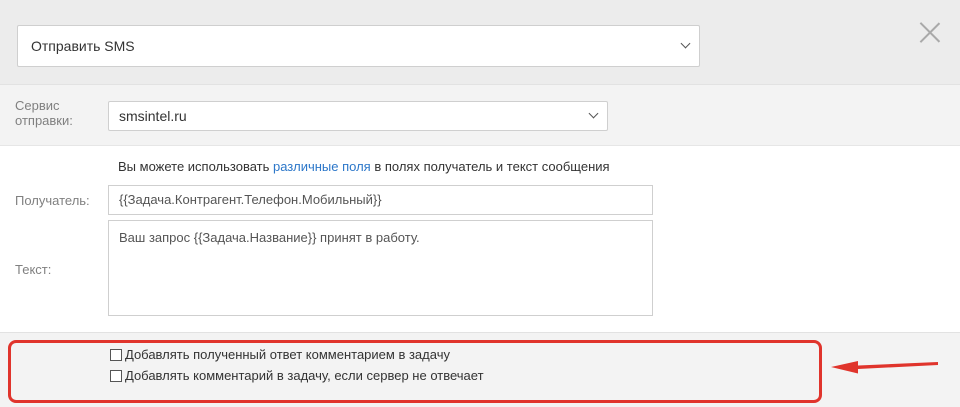  Describe the element at coordinates (930, 33) in the screenshot. I see `close-icon` at that location.